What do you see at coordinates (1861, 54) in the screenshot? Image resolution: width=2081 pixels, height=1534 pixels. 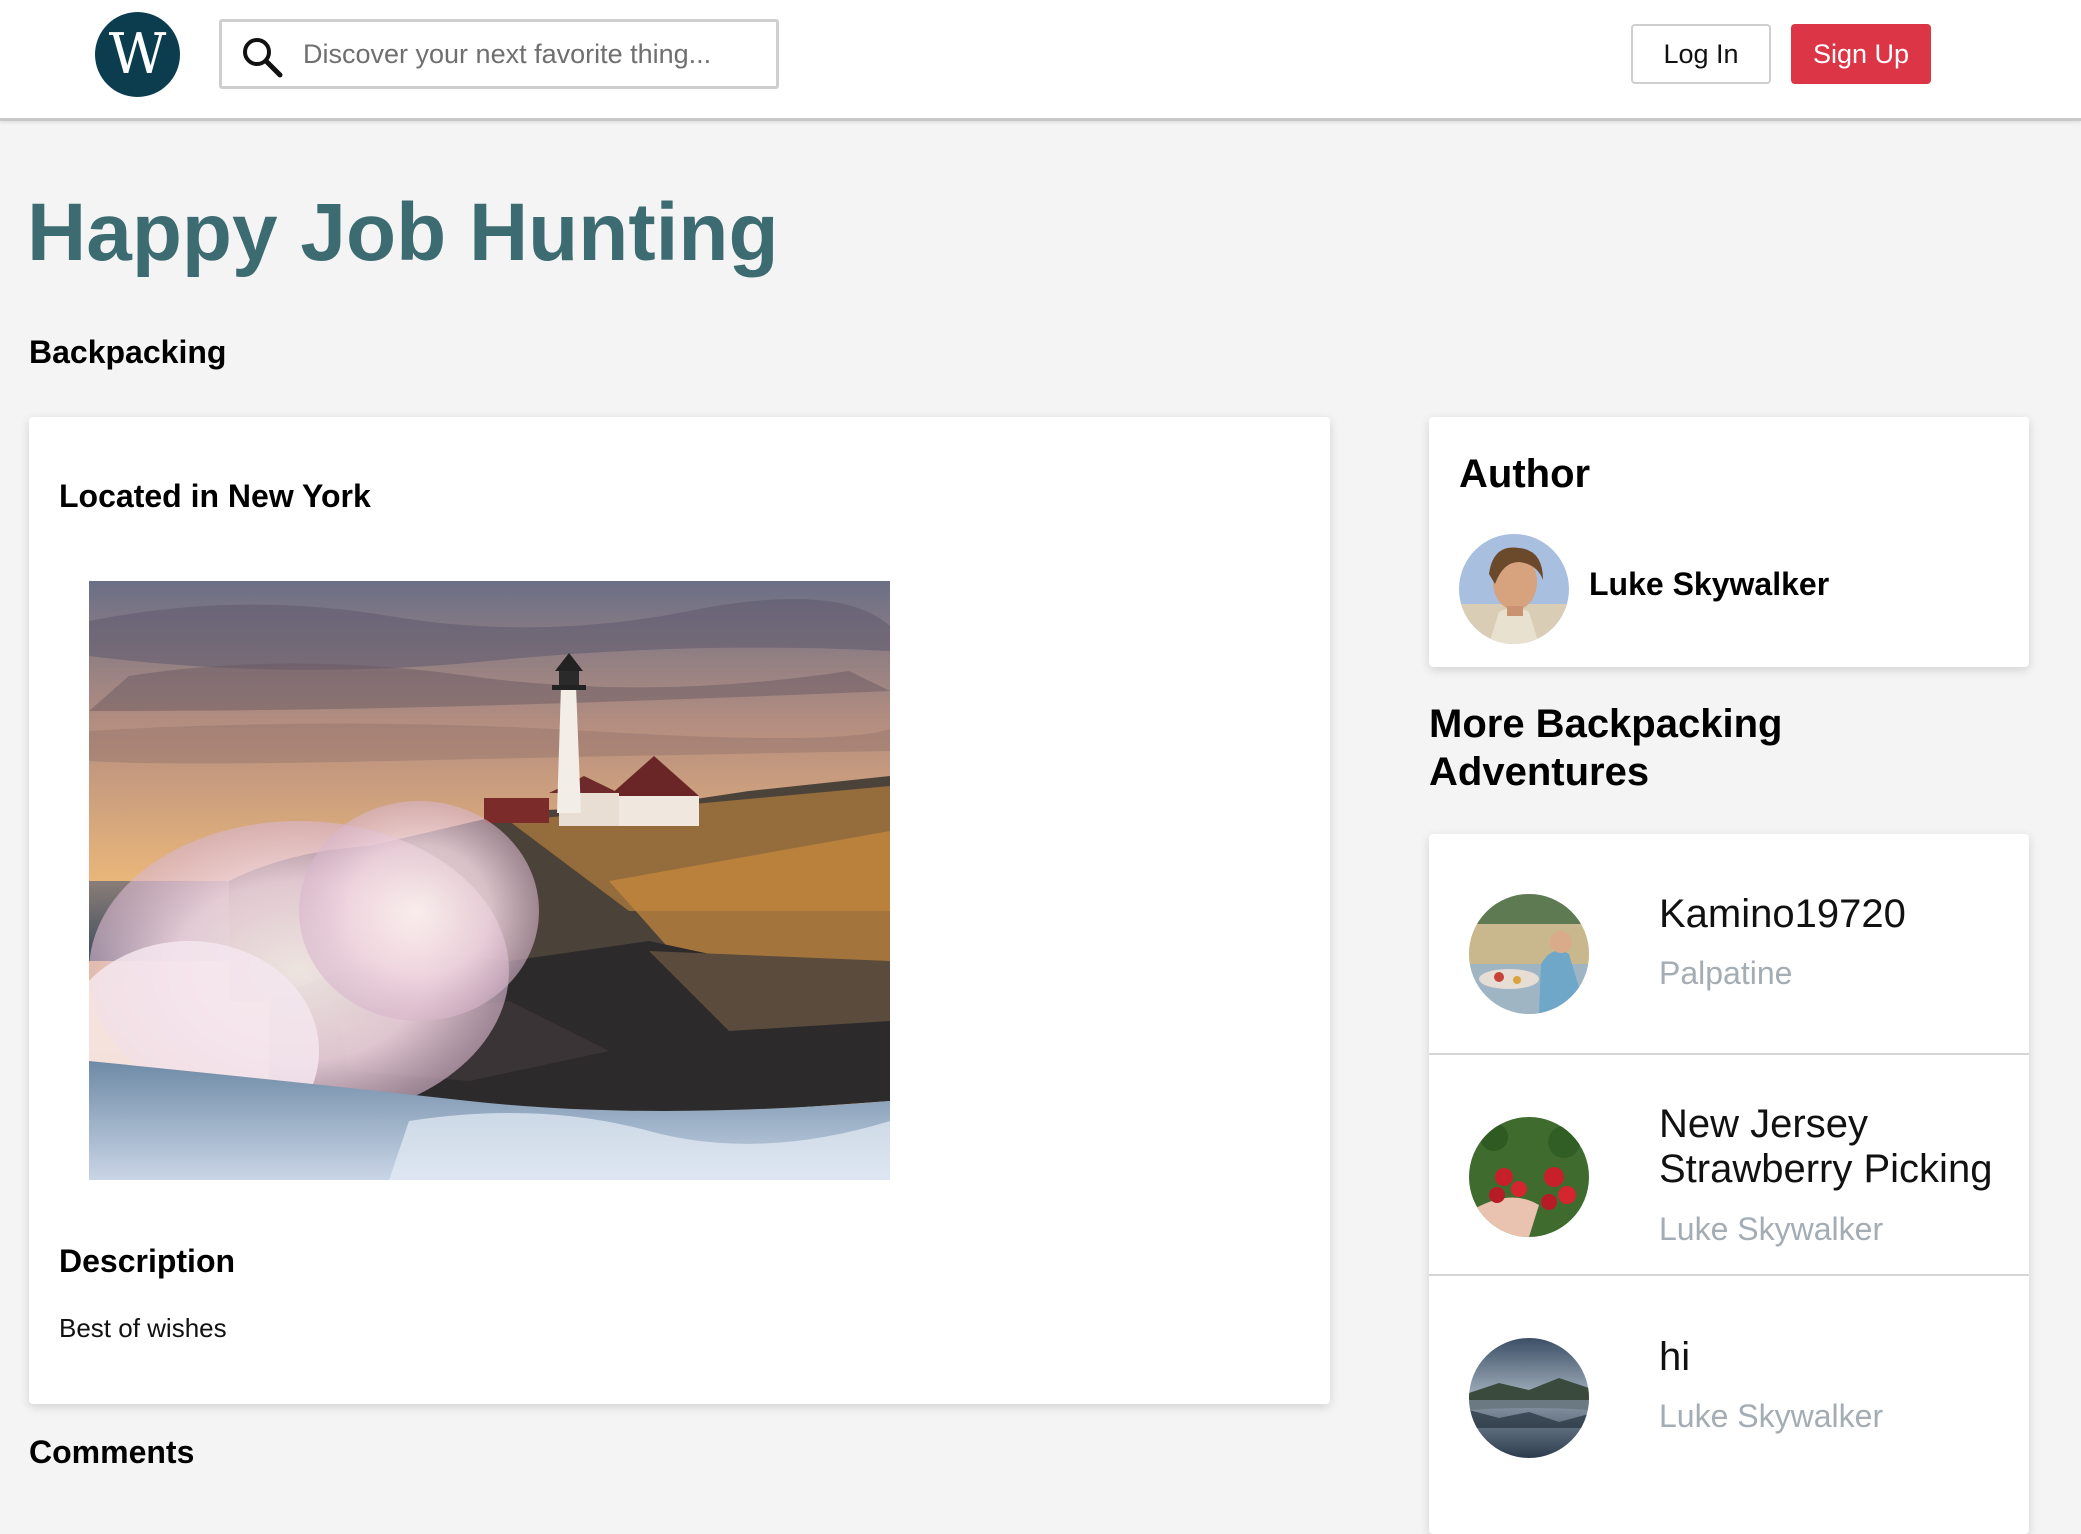 I see `signup-button: Sign Up` at bounding box center [1861, 54].